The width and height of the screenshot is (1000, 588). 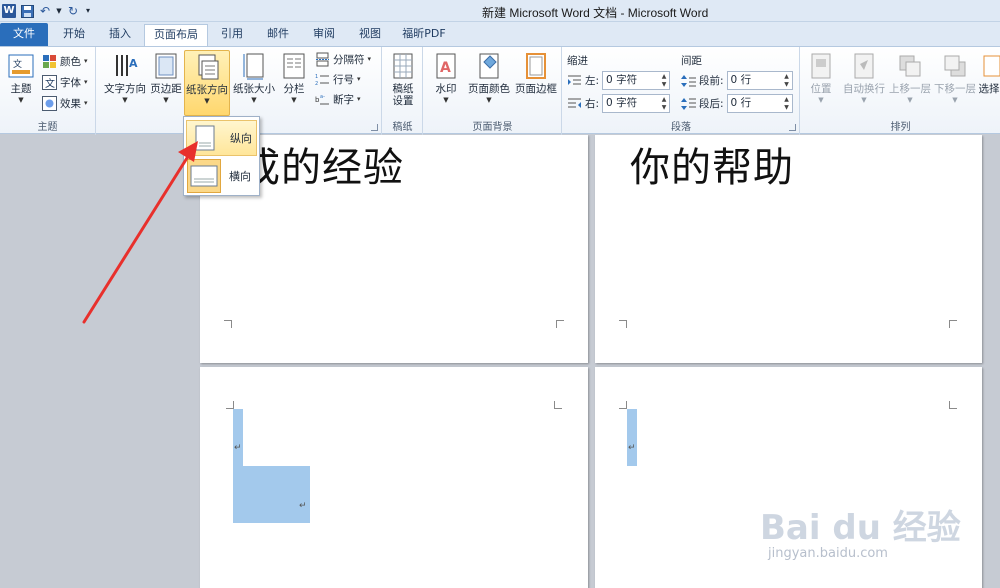 What do you see at coordinates (74, 35) in the screenshot?
I see `tab-home: 开始` at bounding box center [74, 35].